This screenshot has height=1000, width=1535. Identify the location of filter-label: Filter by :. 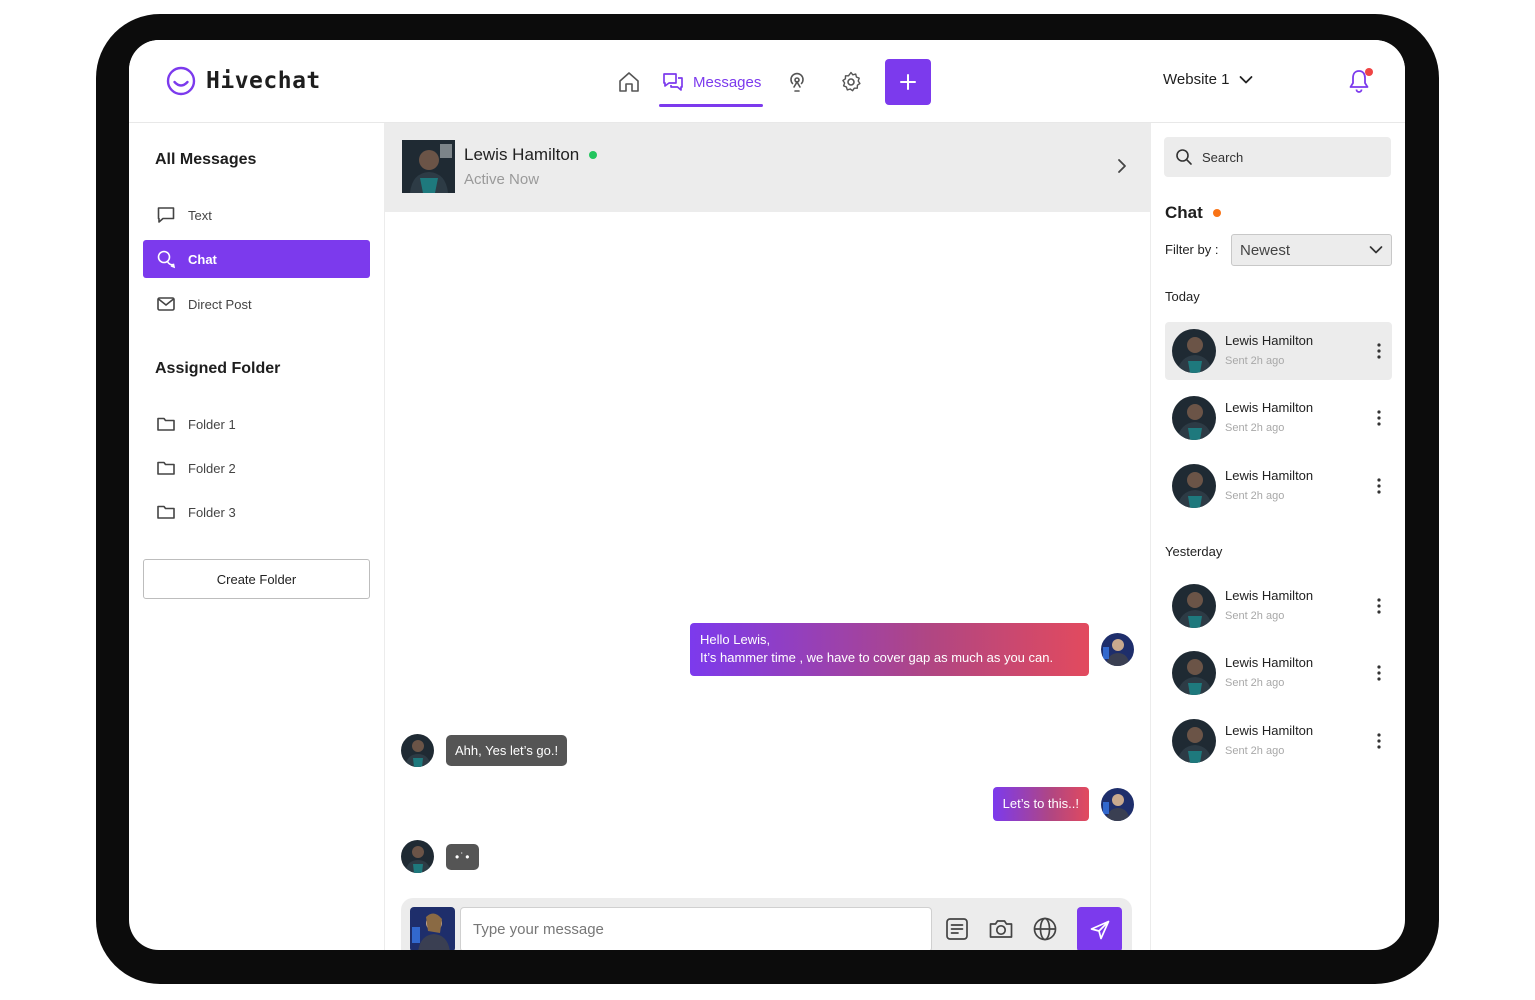
(1192, 249).